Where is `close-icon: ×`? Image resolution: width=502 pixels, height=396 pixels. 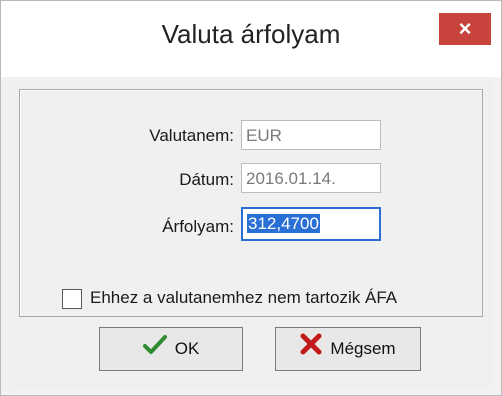
close-icon: × is located at coordinates (465, 28).